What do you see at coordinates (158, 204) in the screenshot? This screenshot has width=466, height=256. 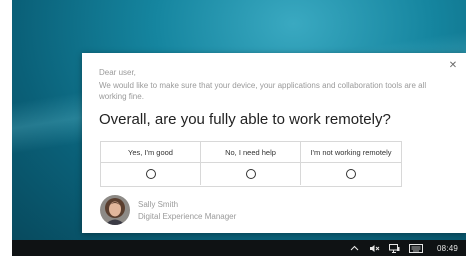 I see `sender-name: Sally Smith` at bounding box center [158, 204].